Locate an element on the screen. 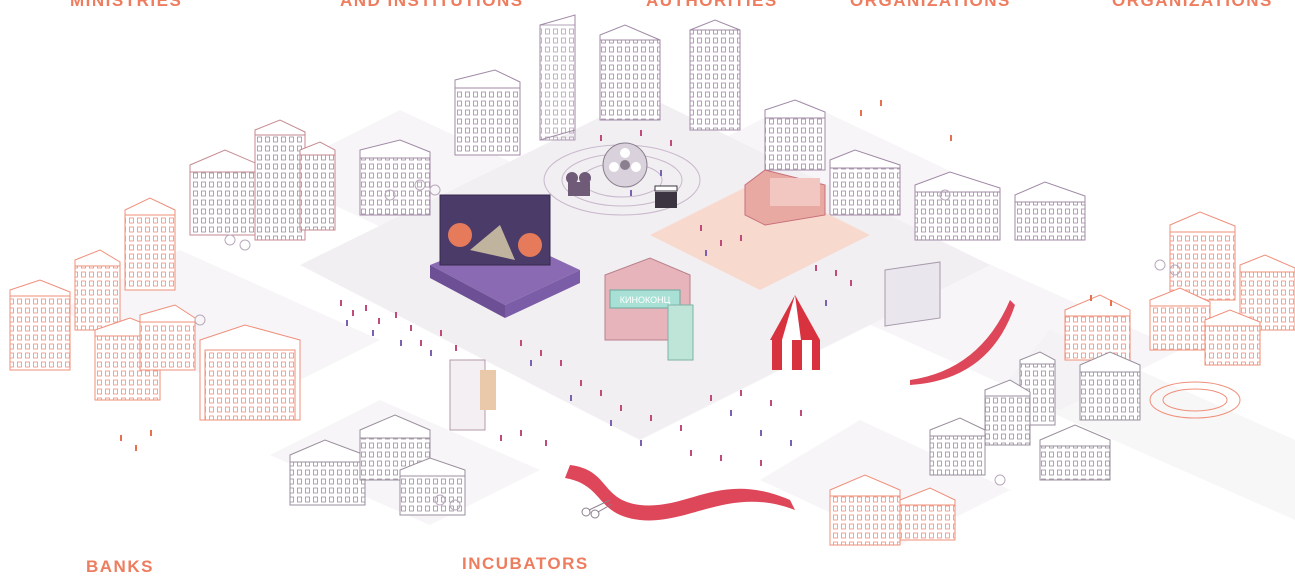  clapperboard-icon is located at coordinates (666, 196).